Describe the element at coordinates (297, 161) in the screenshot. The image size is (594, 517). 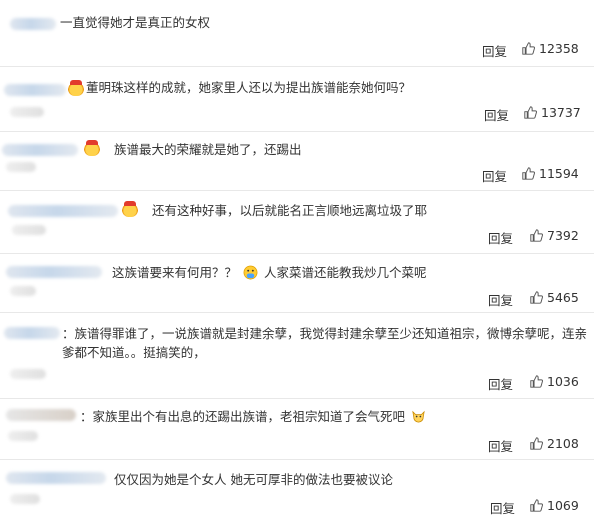
I see `comment-item: 族谱最大的荣耀就是她了，还踢出 回复 11594` at that location.